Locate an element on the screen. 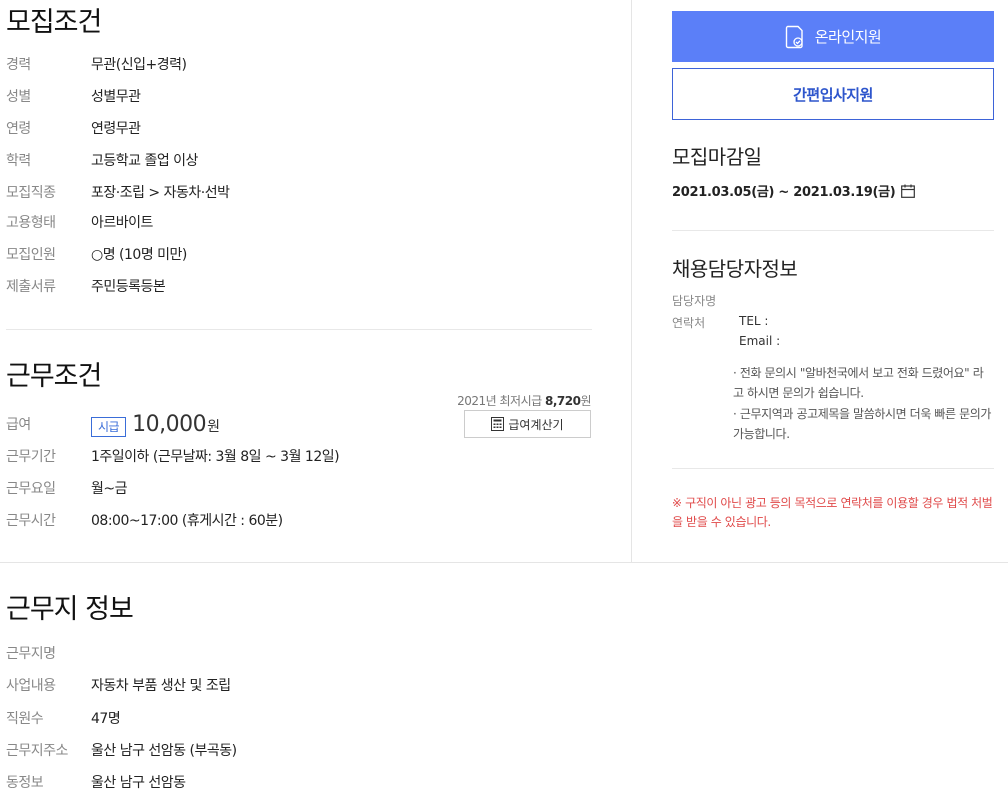  row-label: 고용형태 is located at coordinates (31, 223).